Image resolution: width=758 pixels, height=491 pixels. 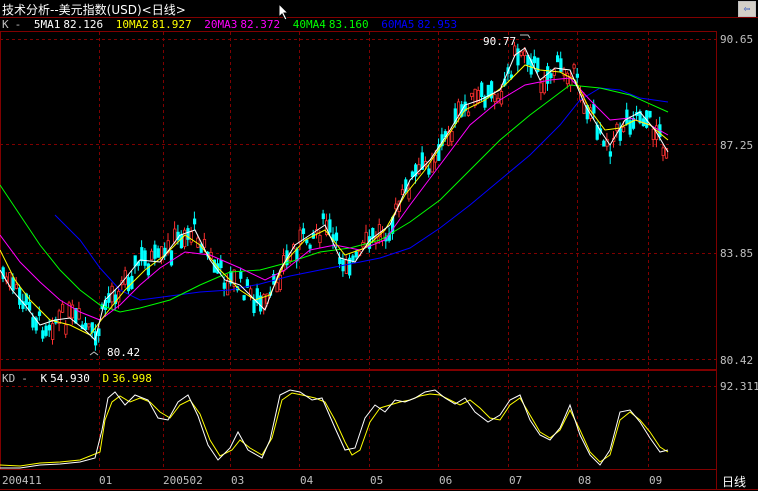 I want to click on kd-k-line, so click(x=334, y=429).